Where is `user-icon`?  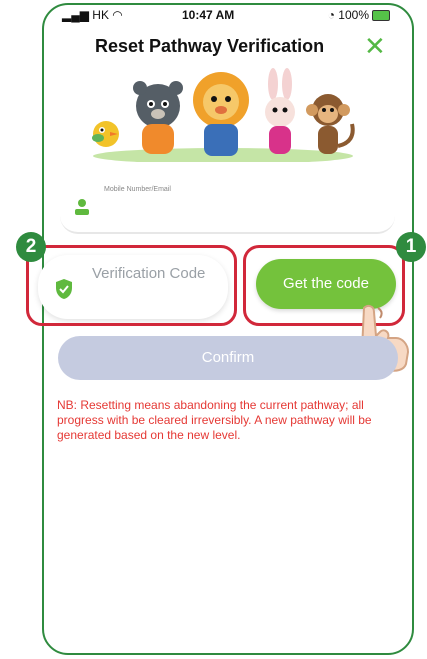
user-icon is located at coordinates (82, 207).